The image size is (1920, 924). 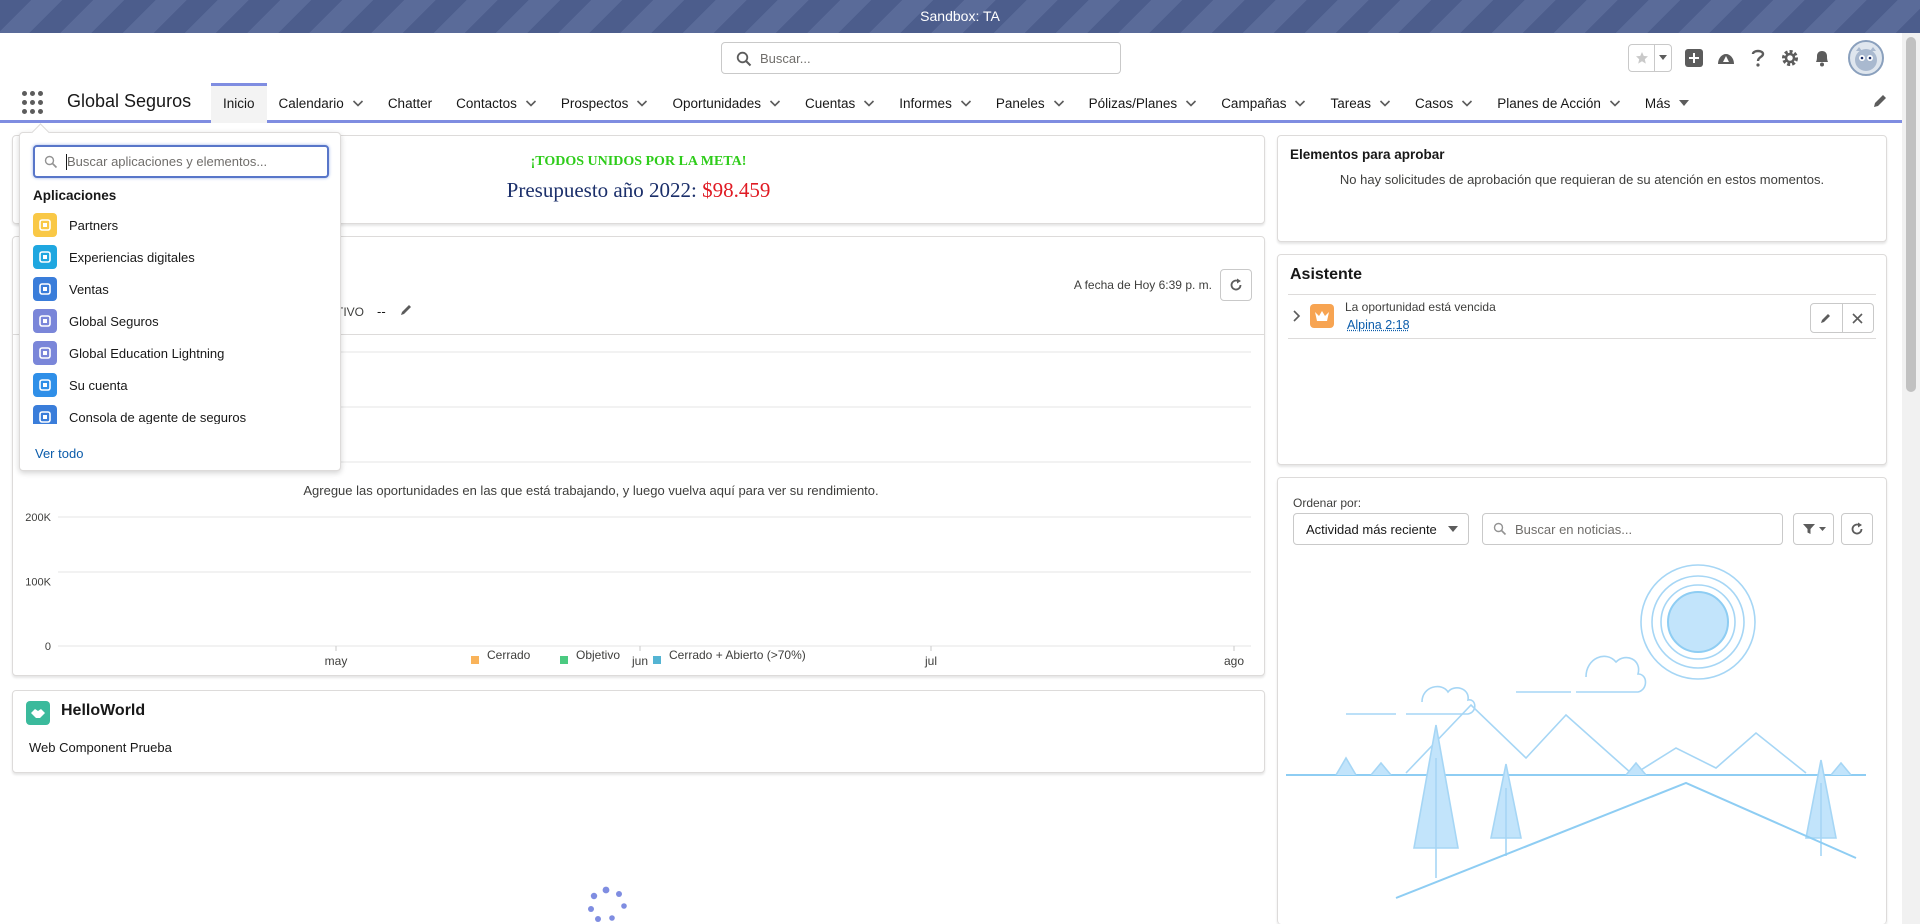 I want to click on scrollbar-thumb, so click(x=1911, y=214).